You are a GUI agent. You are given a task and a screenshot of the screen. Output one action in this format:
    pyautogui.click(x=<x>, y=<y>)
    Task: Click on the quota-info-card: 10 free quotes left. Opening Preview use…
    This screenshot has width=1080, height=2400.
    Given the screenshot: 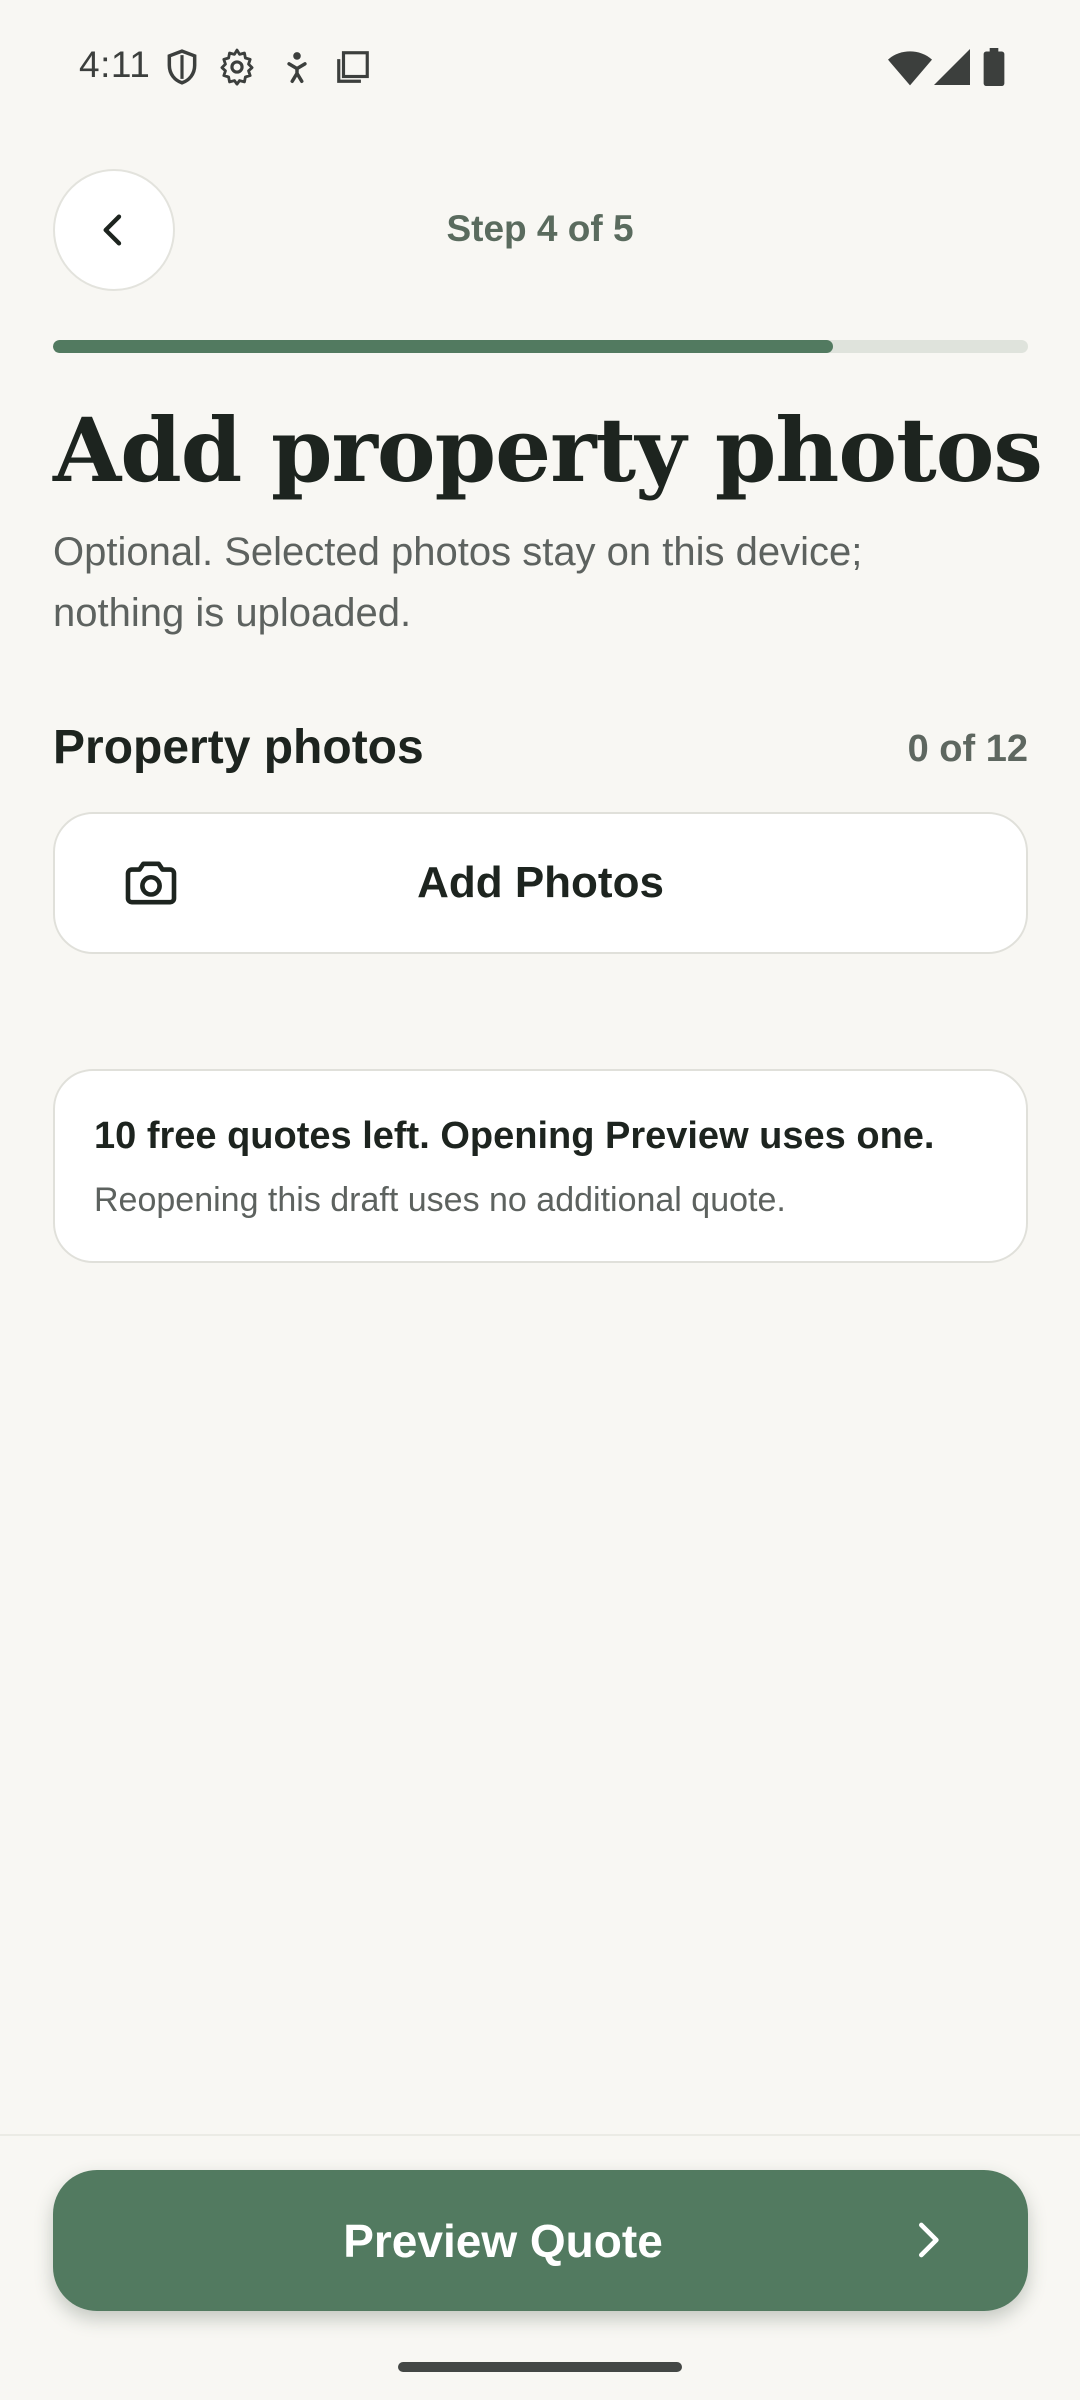 What is the action you would take?
    pyautogui.click(x=540, y=1166)
    